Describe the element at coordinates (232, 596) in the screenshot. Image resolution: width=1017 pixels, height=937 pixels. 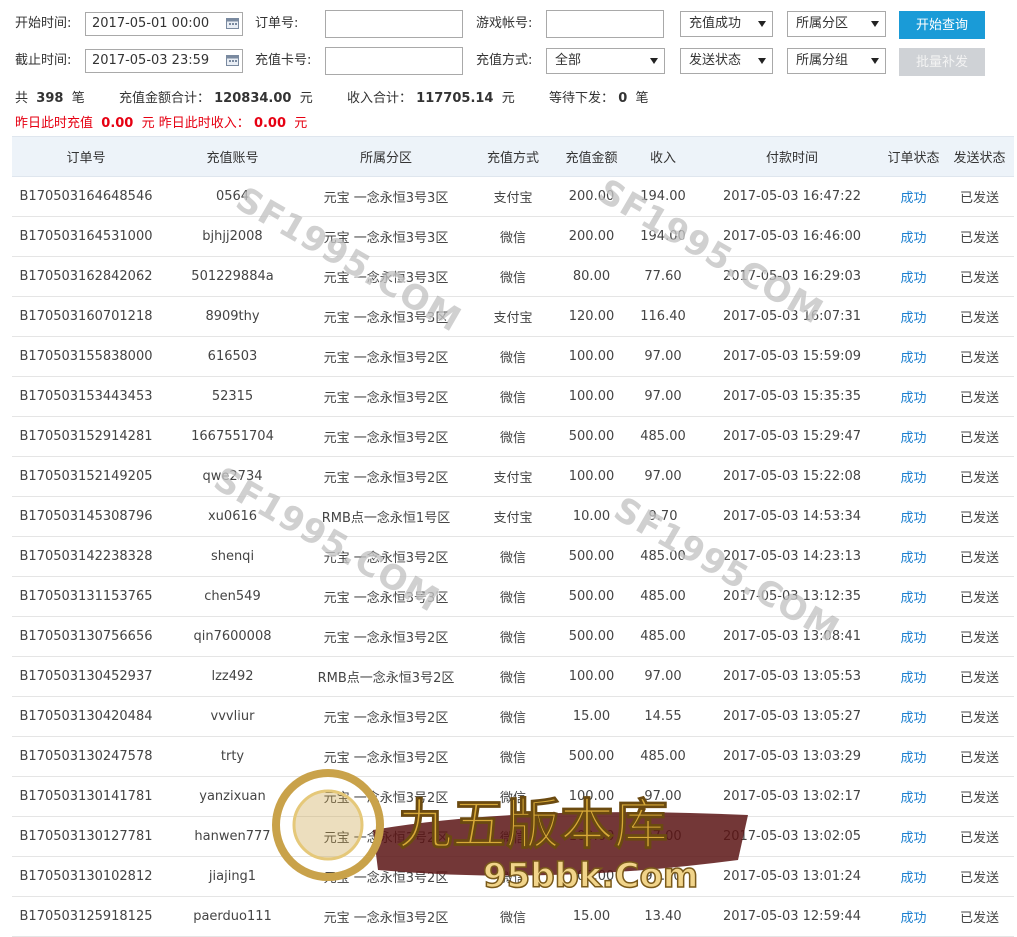
I see `cell-recharge-account: chen549` at that location.